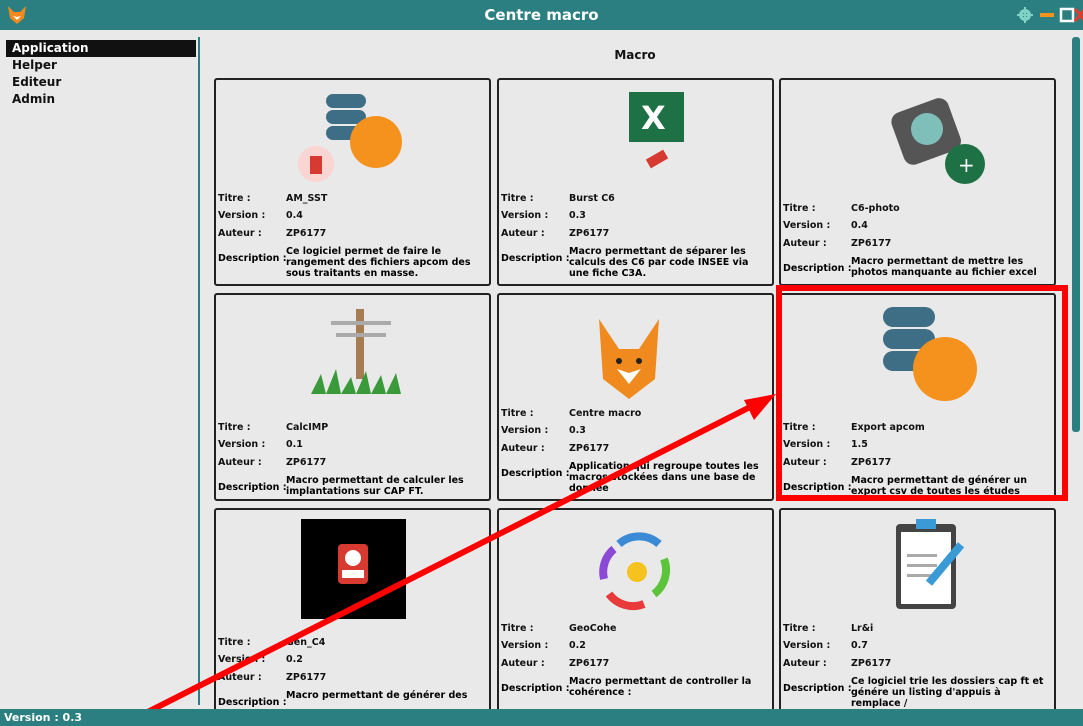  I want to click on settings-gear-icon, so click(1025, 15).